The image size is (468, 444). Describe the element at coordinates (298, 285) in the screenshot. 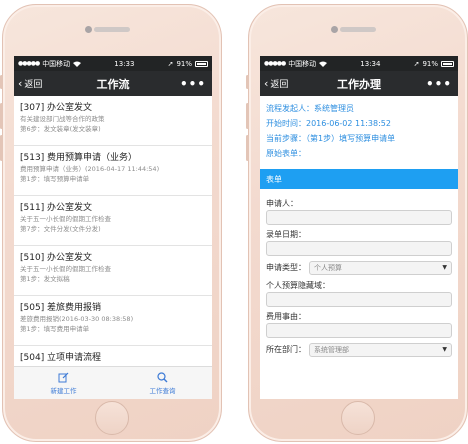

I see `budget-hidden-label: 个人预算隐藏域：` at that location.